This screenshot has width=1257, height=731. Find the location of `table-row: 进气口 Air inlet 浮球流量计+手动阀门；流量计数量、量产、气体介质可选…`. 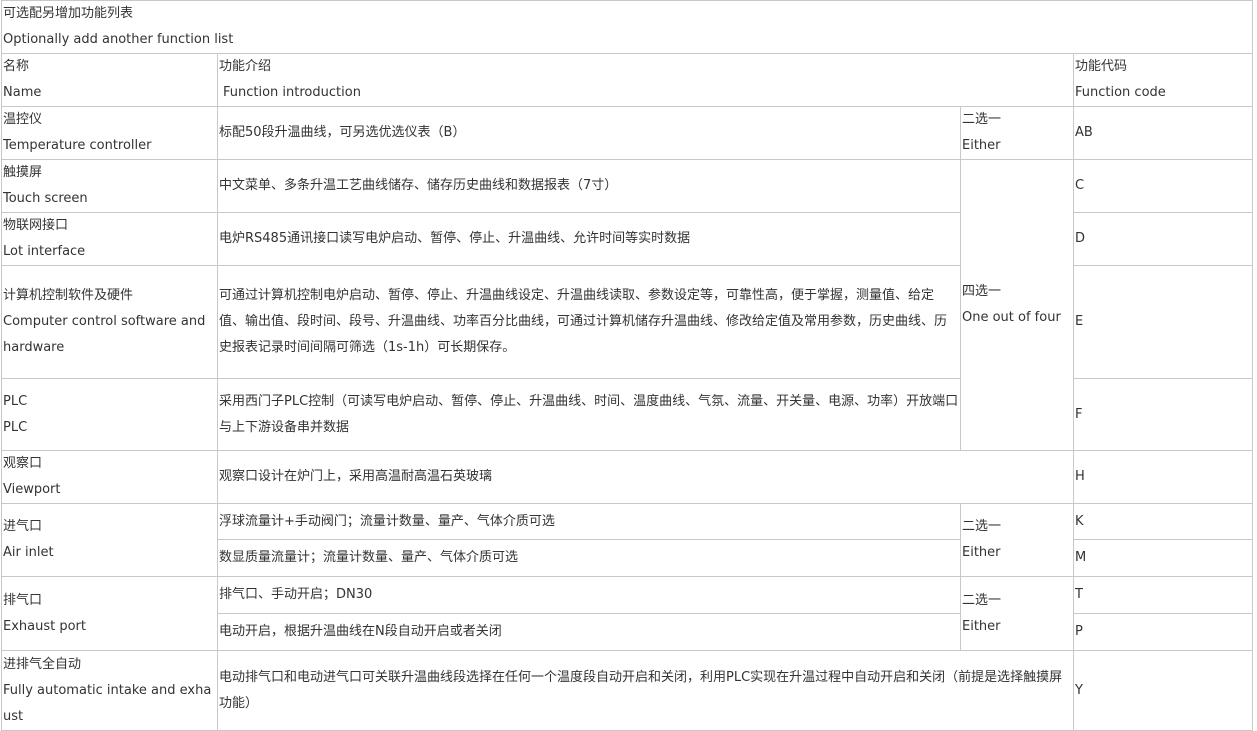

table-row: 进气口 Air inlet 浮球流量计+手动阀门；流量计数量、量产、气体介质可选… is located at coordinates (627, 540).